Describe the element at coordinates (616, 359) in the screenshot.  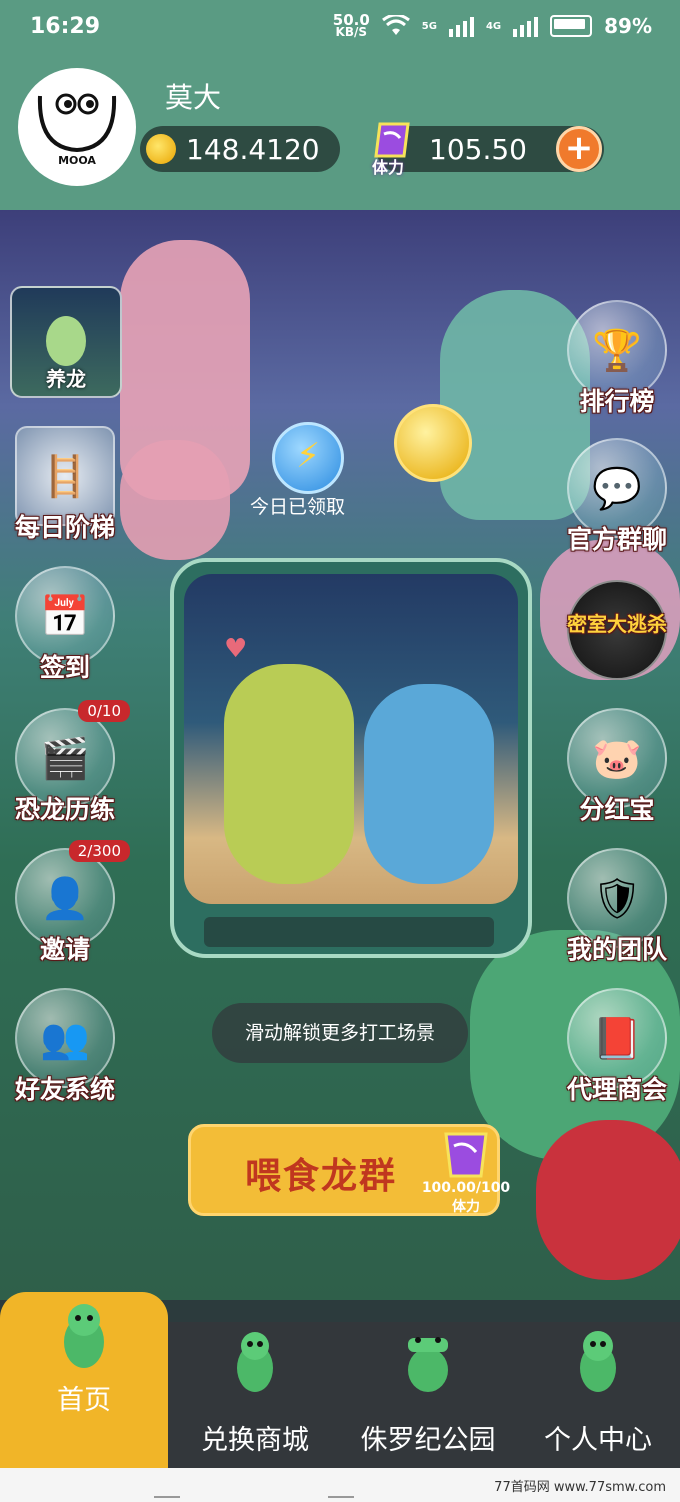
I see `leaderboard-button: 🏆 排行榜` at that location.